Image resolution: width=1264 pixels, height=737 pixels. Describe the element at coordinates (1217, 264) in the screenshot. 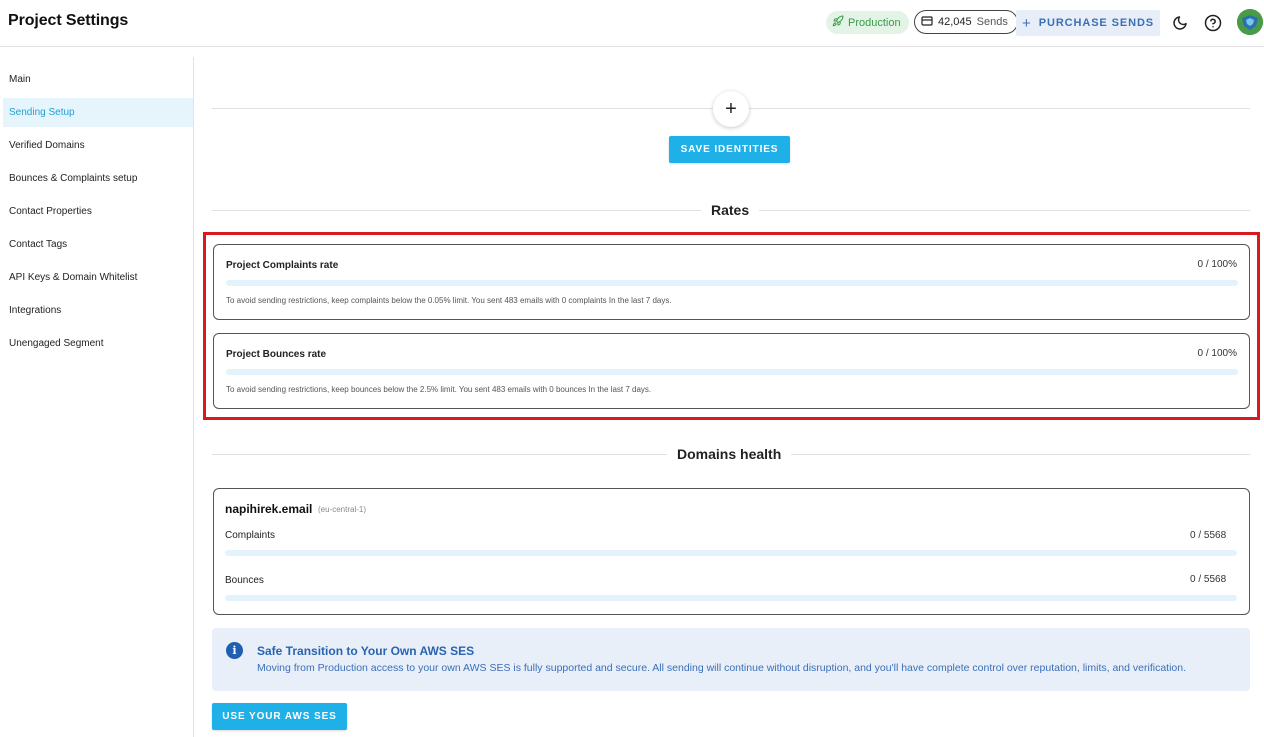

I see `complaints-rate-value: 0 / 100%` at that location.